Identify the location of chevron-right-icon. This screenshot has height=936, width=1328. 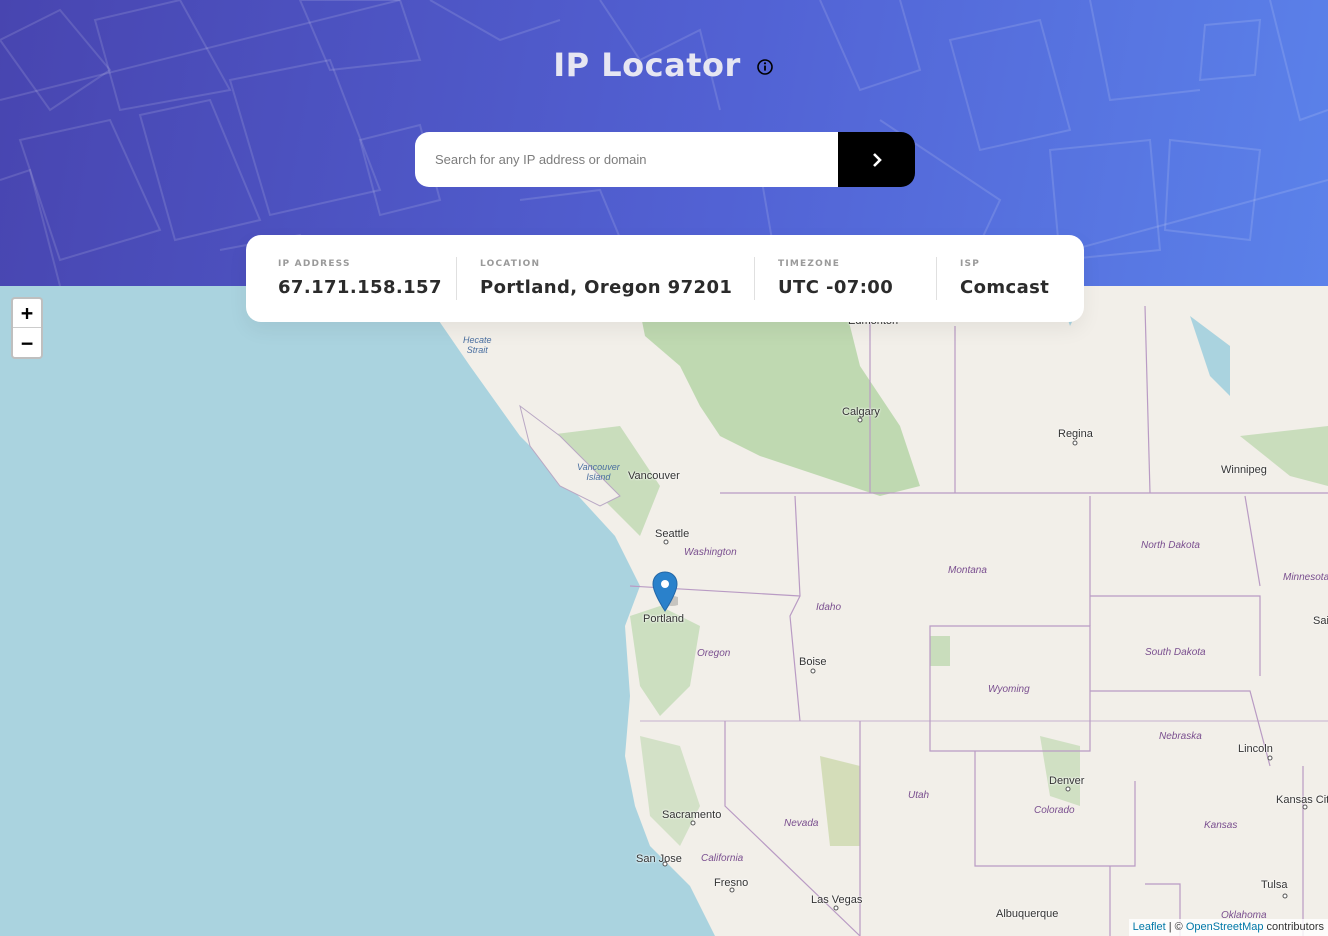
(877, 159).